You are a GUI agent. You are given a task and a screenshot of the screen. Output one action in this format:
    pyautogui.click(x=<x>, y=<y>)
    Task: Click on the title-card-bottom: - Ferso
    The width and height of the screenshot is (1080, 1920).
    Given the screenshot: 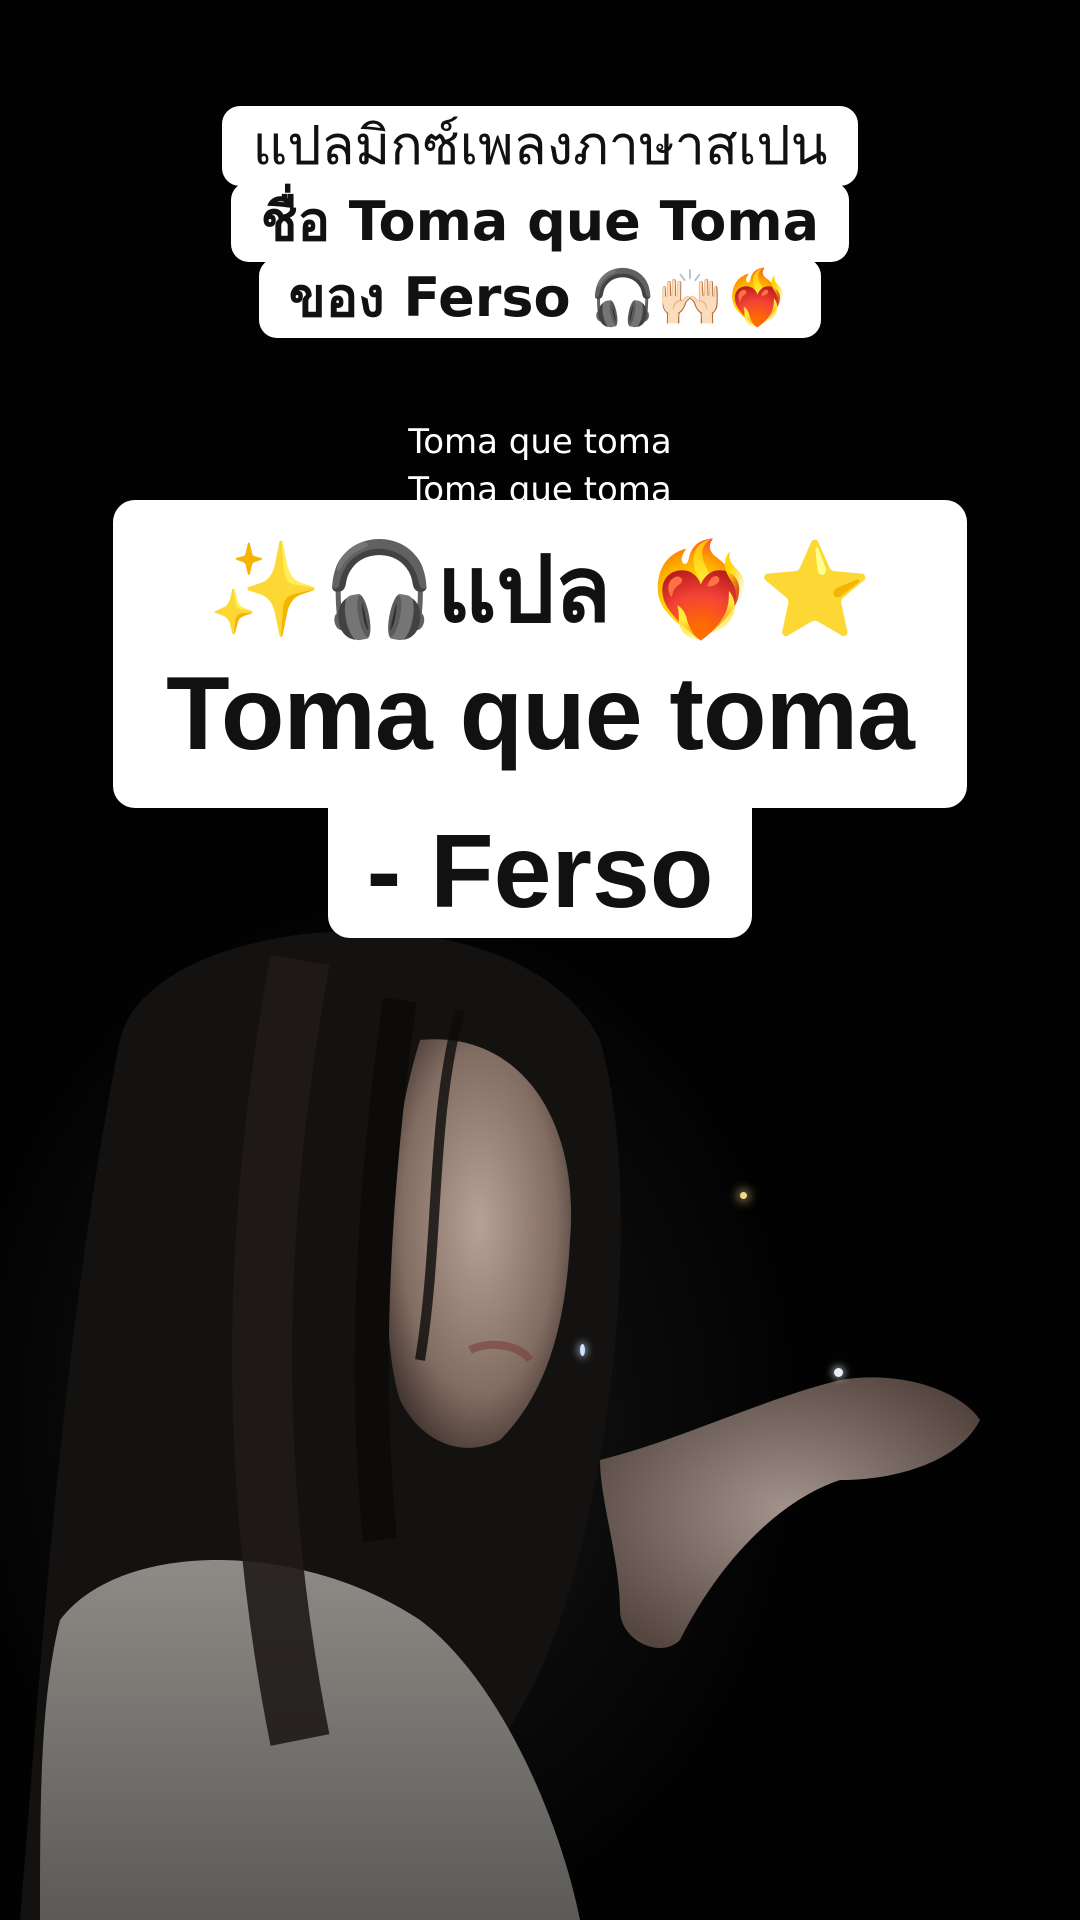 What is the action you would take?
    pyautogui.click(x=540, y=872)
    